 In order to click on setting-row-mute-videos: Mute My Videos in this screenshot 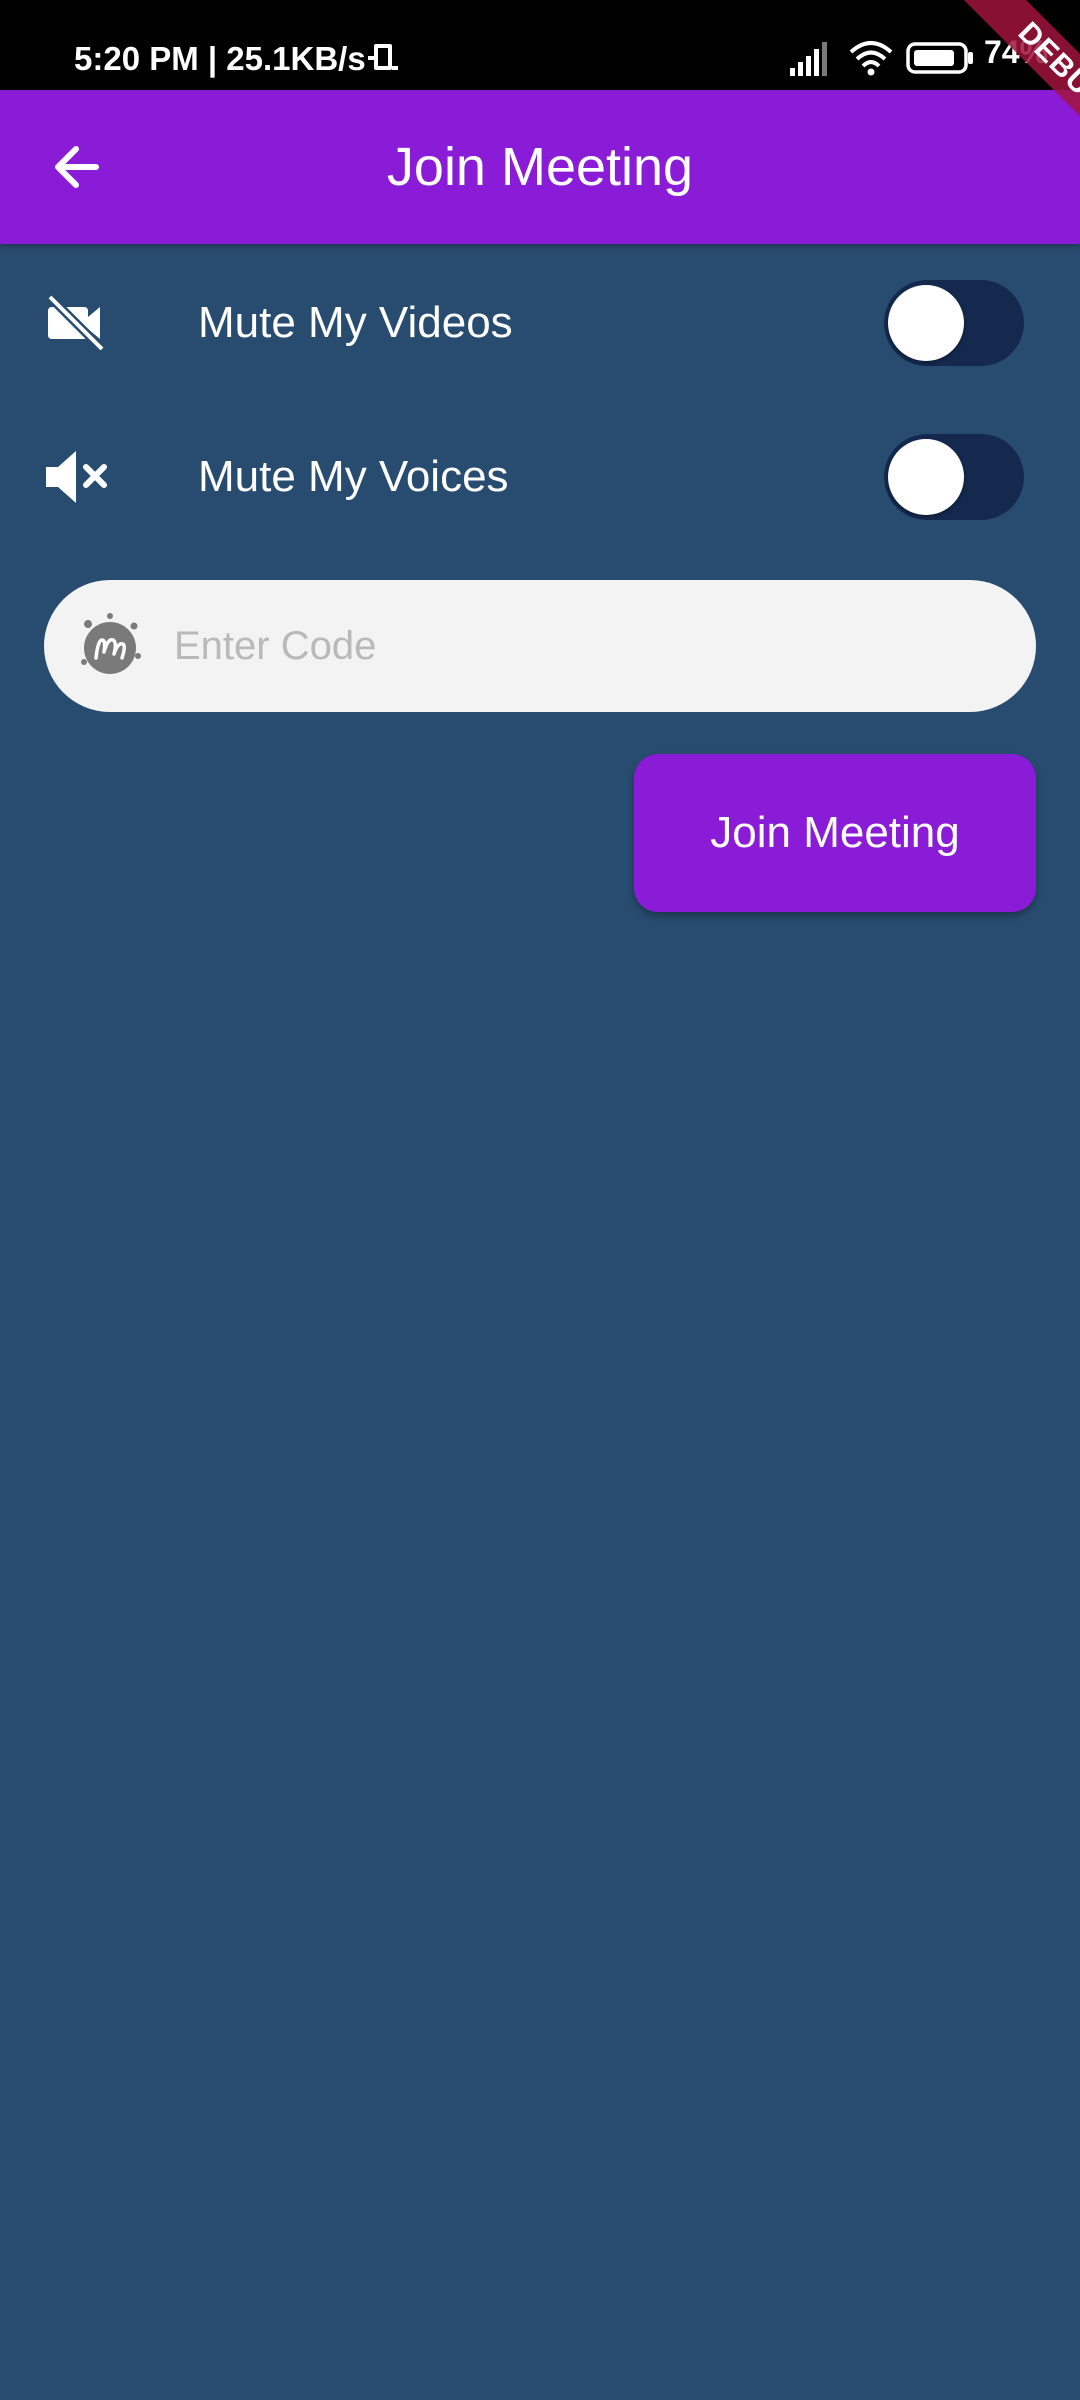, I will do `click(540, 323)`.